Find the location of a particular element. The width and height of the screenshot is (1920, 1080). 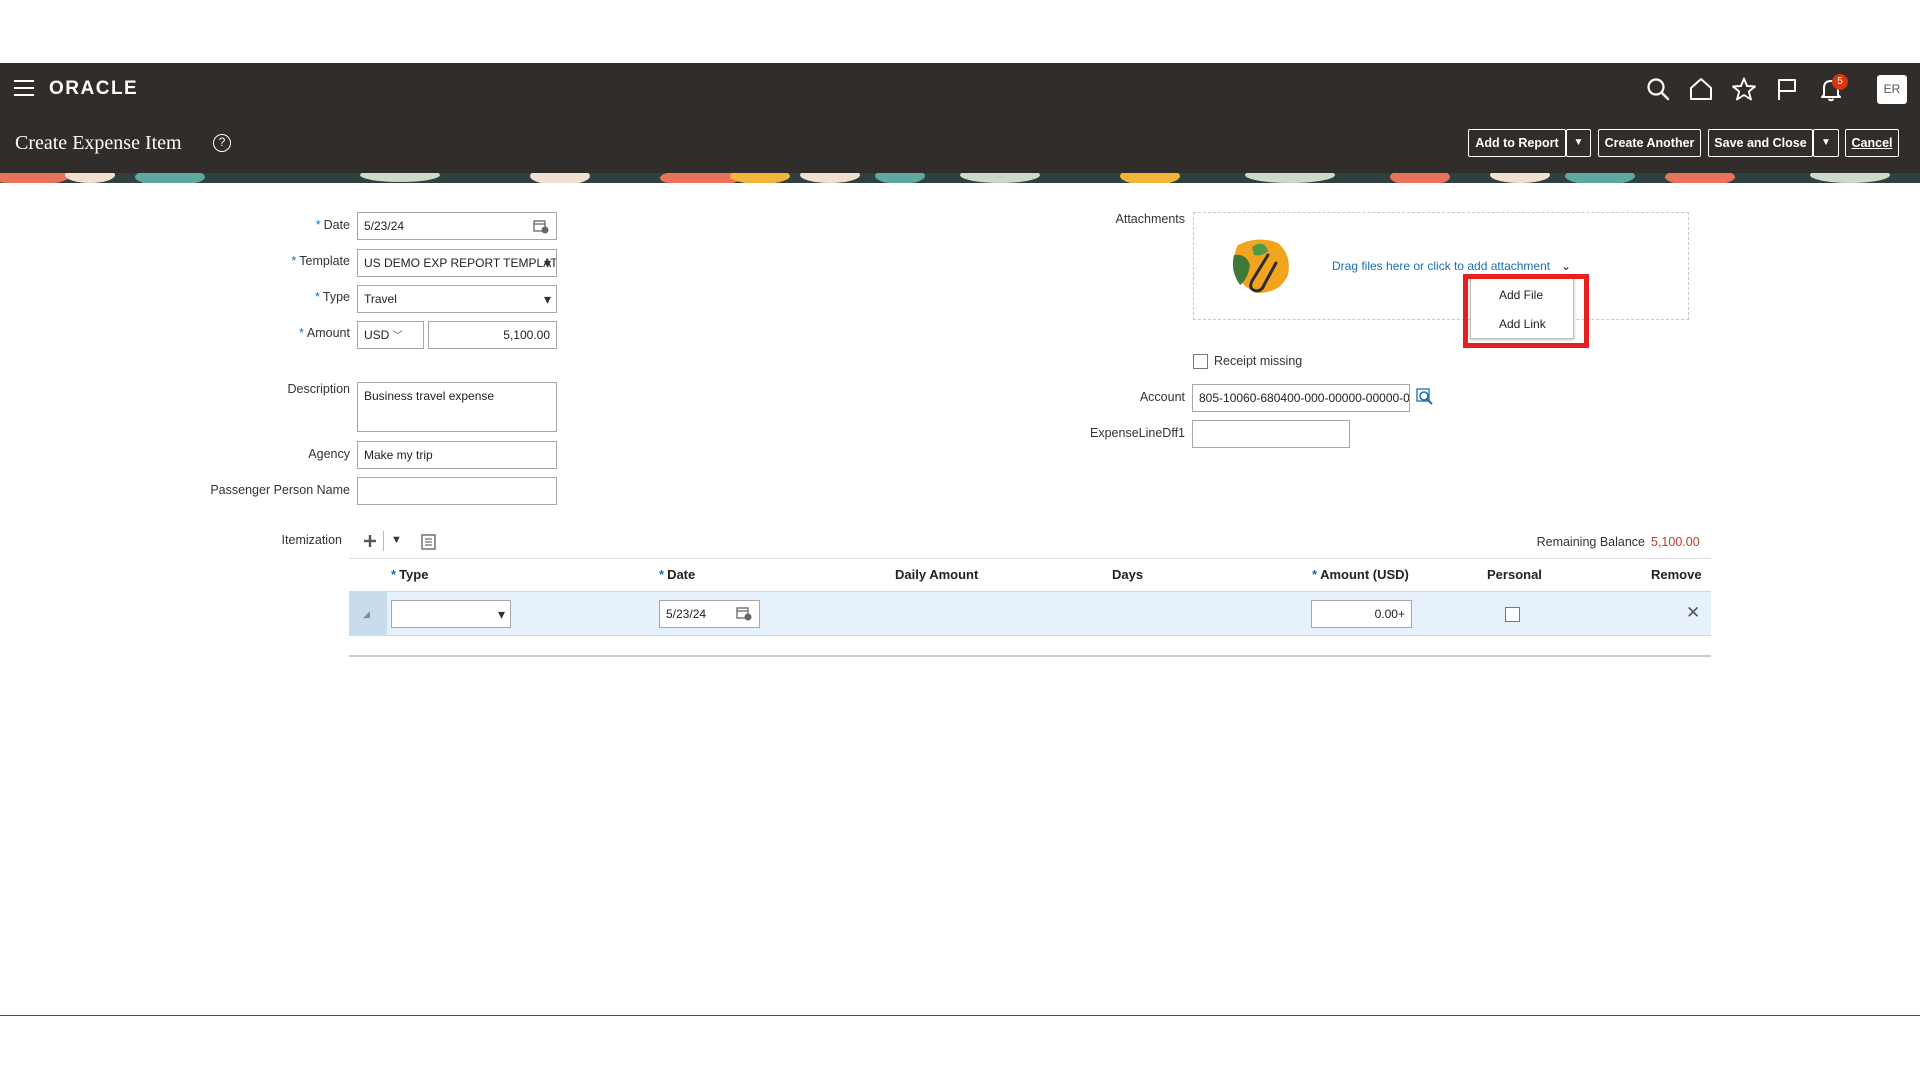

help-icon: ? is located at coordinates (222, 143).